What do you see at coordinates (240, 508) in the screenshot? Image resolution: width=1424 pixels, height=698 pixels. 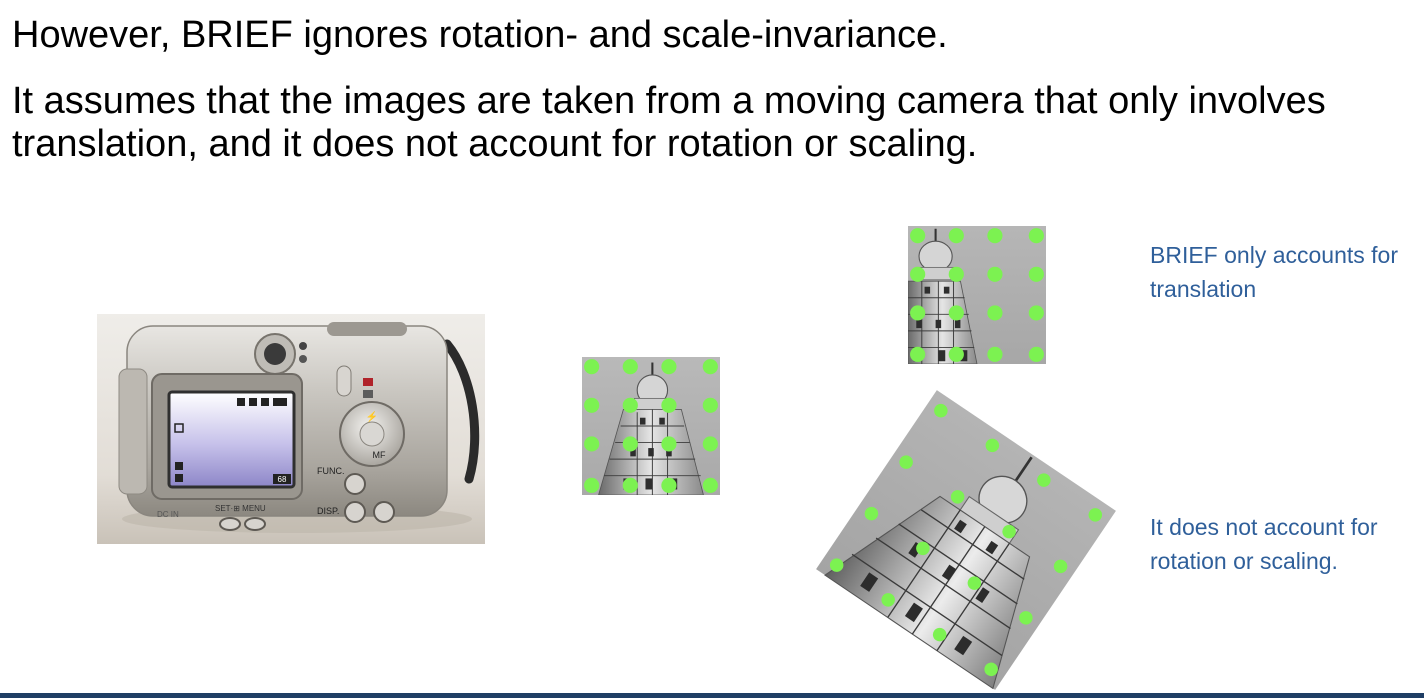 I see `set-menu-label: SET·⊞ MENU` at bounding box center [240, 508].